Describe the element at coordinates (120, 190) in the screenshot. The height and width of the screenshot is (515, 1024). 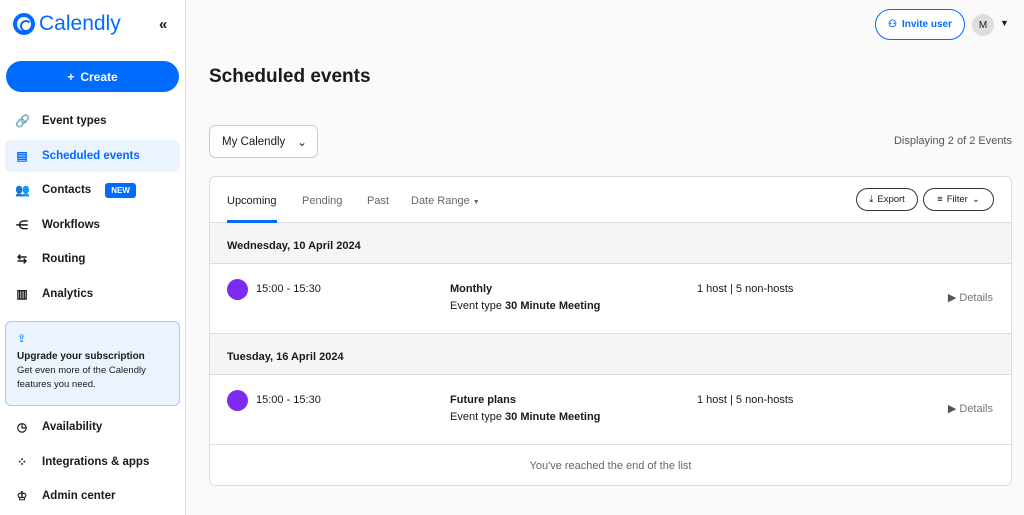
I see `new-badge: NEW` at that location.